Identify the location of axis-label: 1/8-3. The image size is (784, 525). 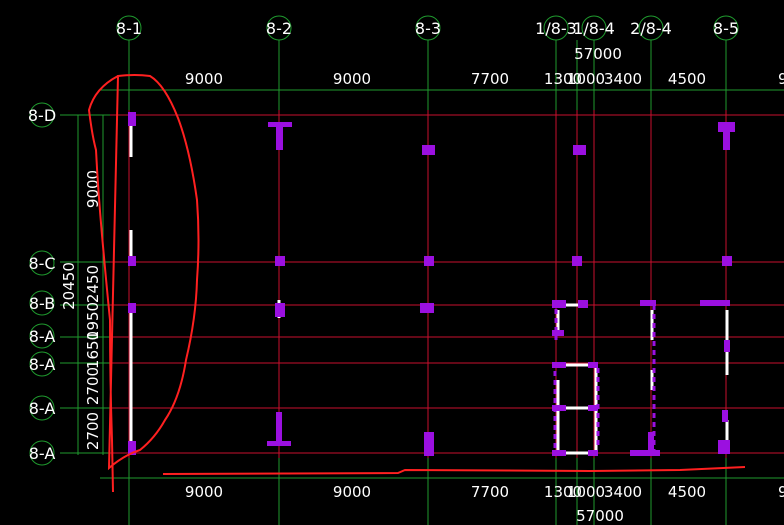
(556, 28).